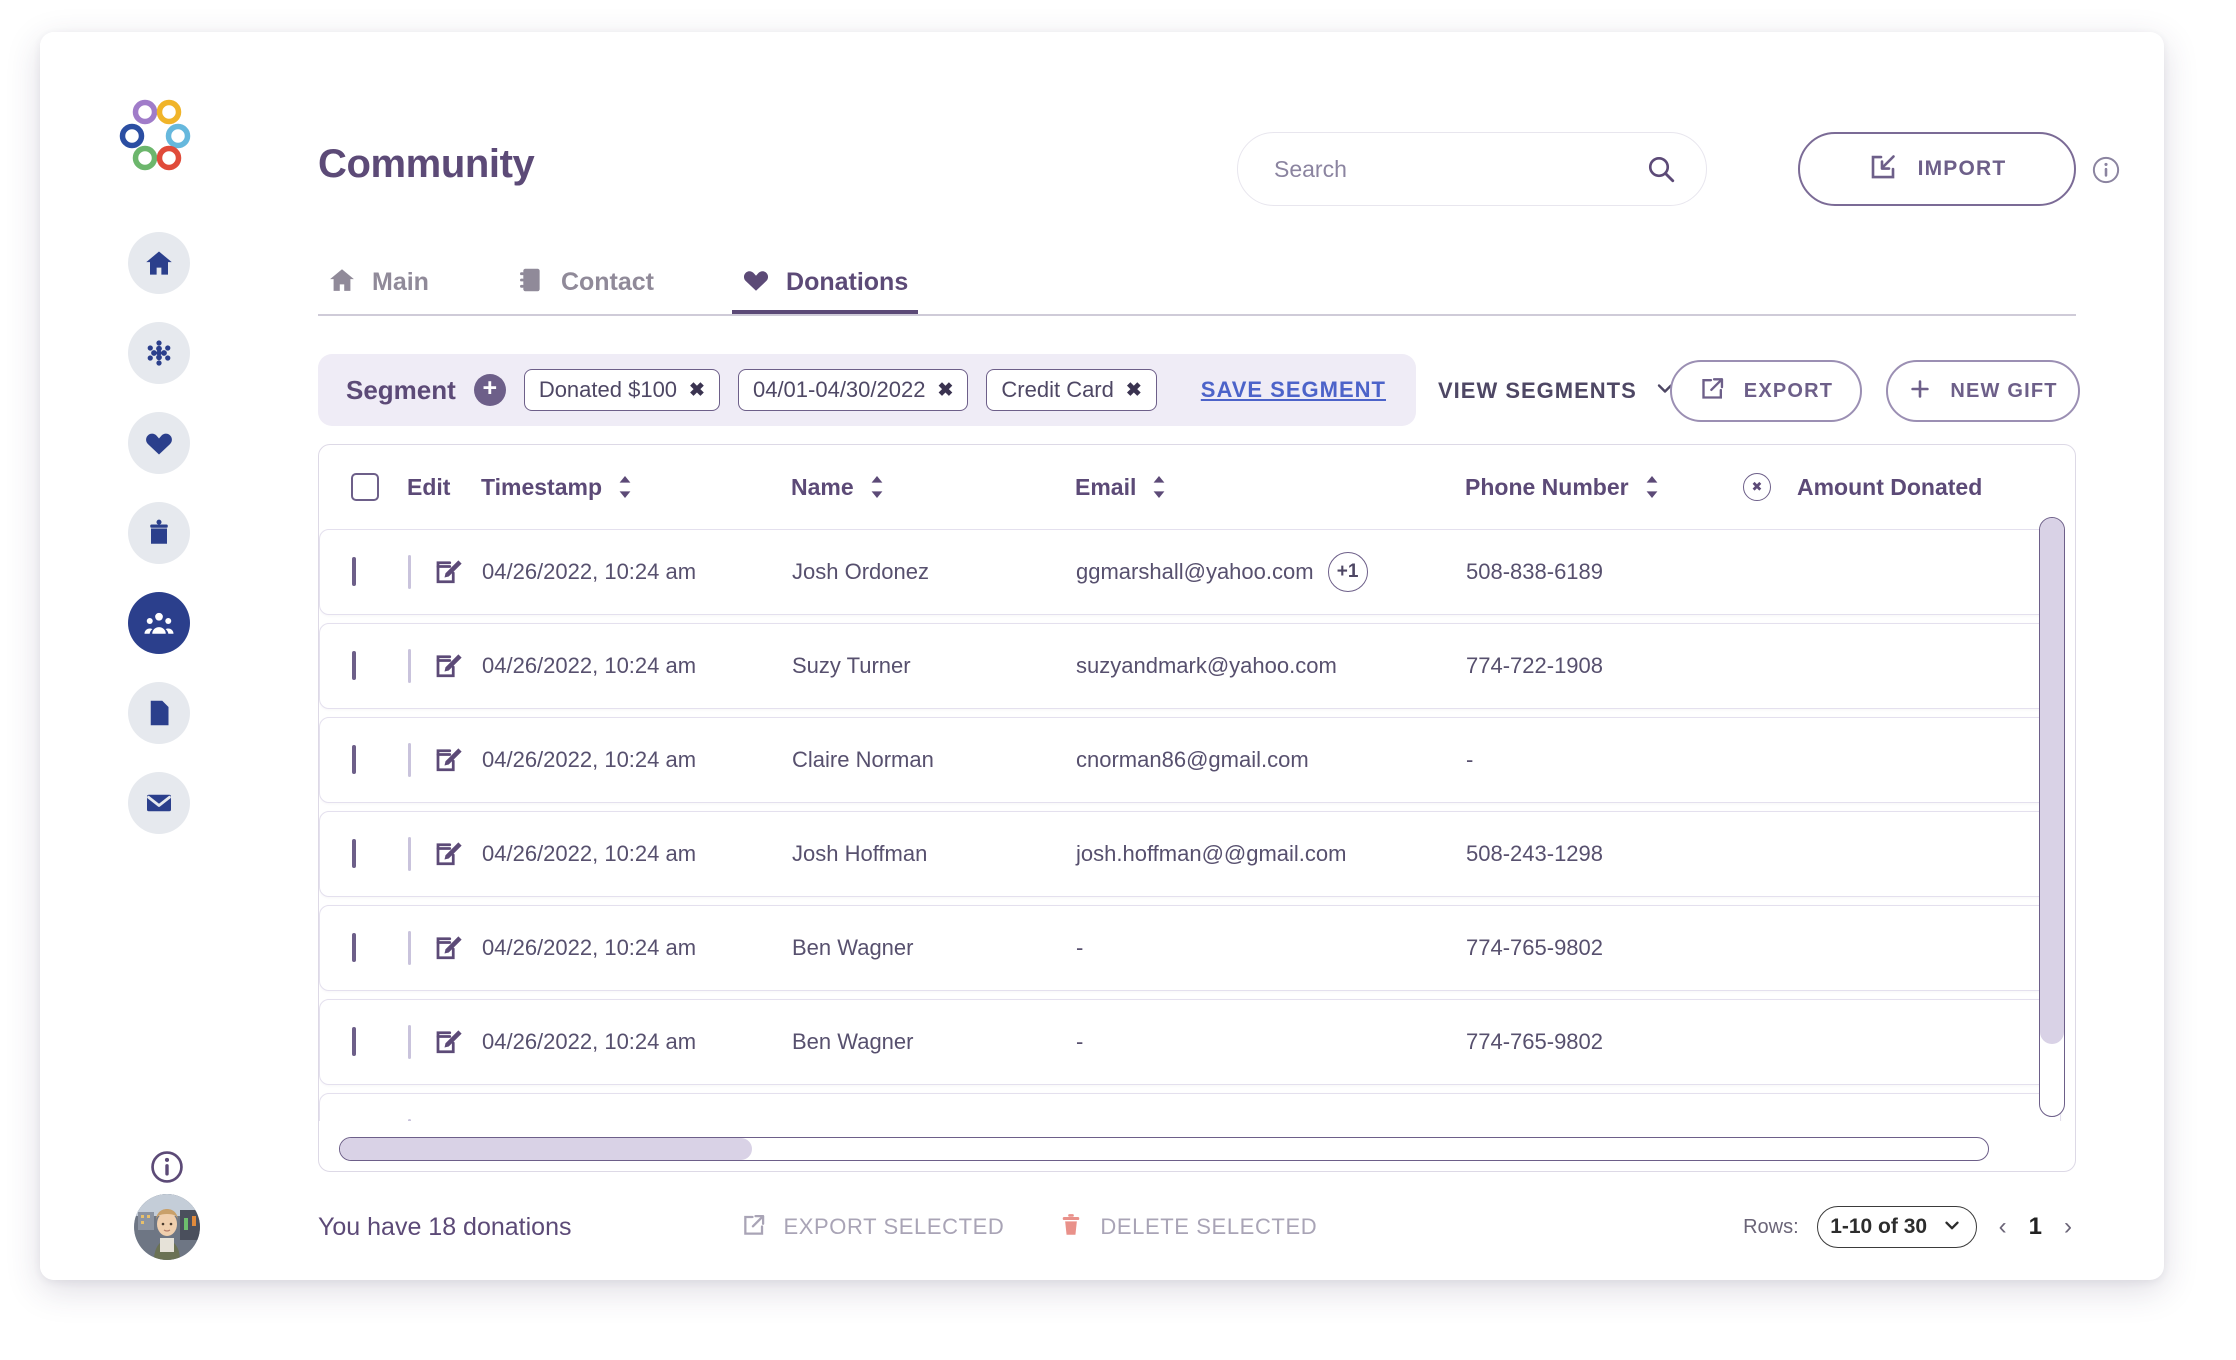 This screenshot has height=1360, width=2236. Describe the element at coordinates (636, 487) in the screenshot. I see `column-header-timestamp: Timestamp` at that location.